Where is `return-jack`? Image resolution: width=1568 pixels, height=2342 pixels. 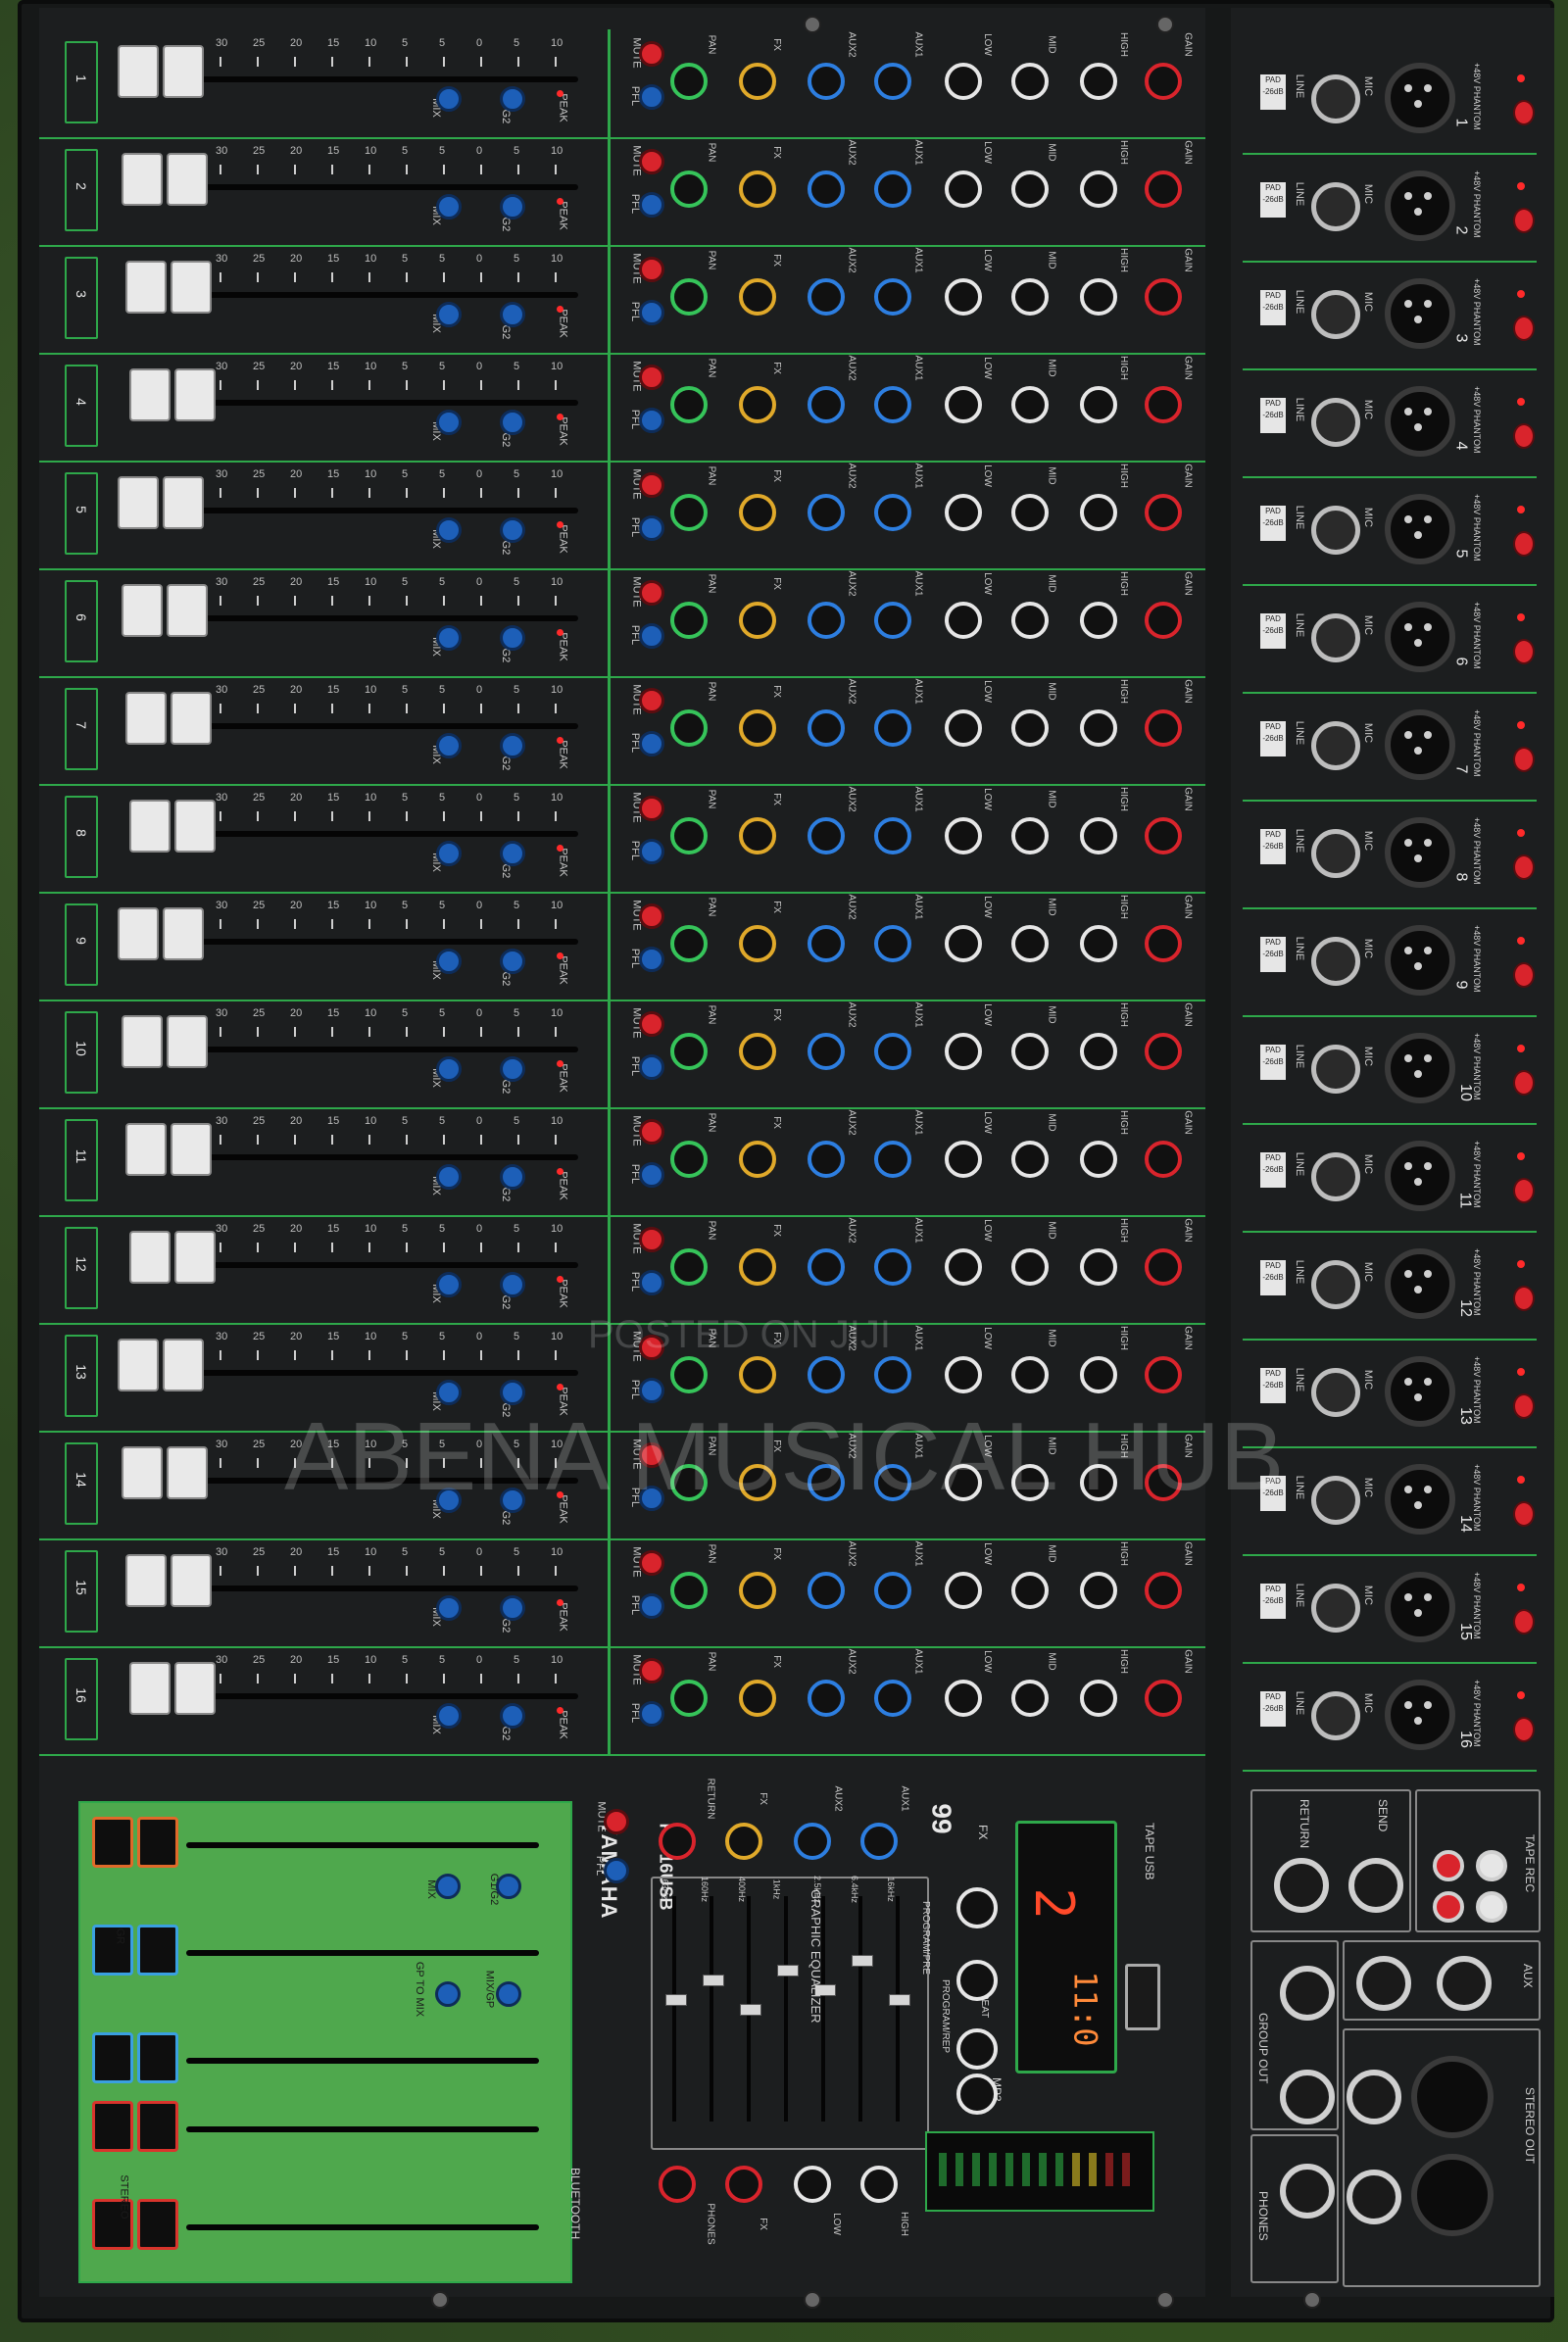 return-jack is located at coordinates (1301, 1885).